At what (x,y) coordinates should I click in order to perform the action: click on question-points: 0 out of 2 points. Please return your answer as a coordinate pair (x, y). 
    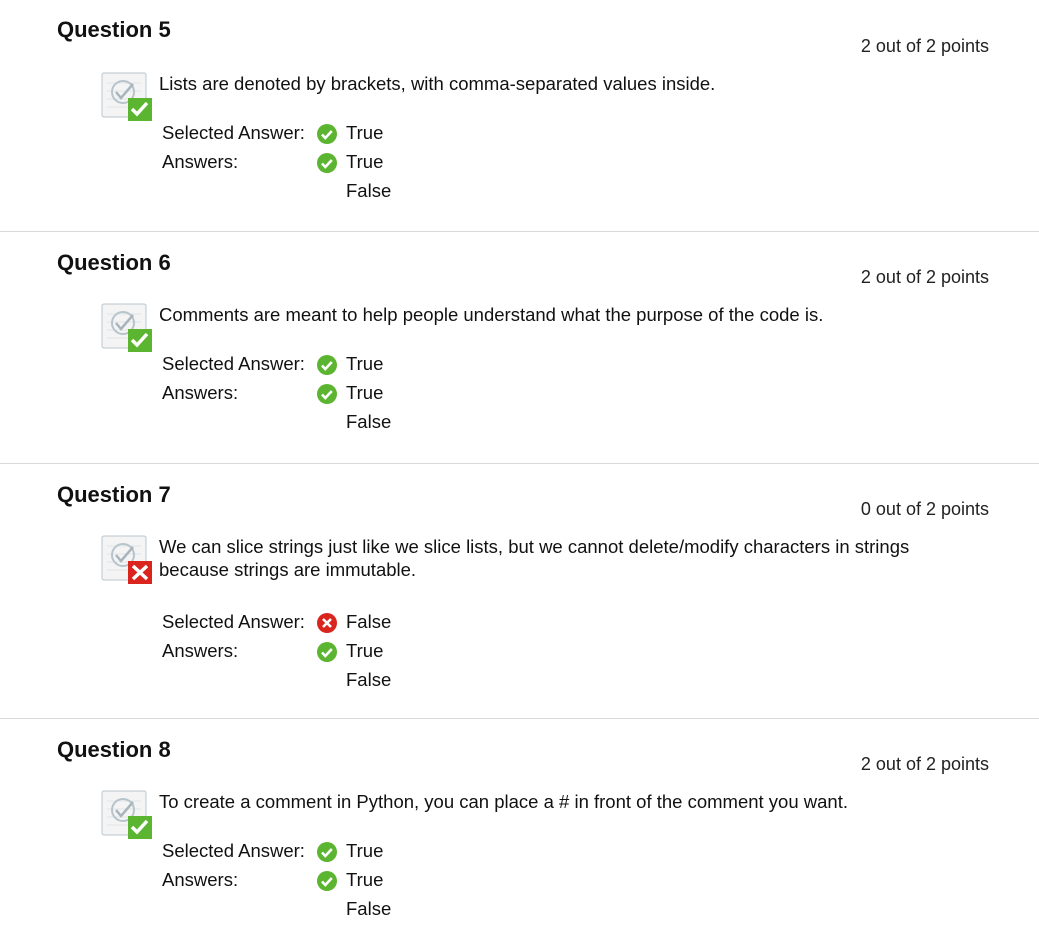
    Looking at the image, I should click on (924, 509).